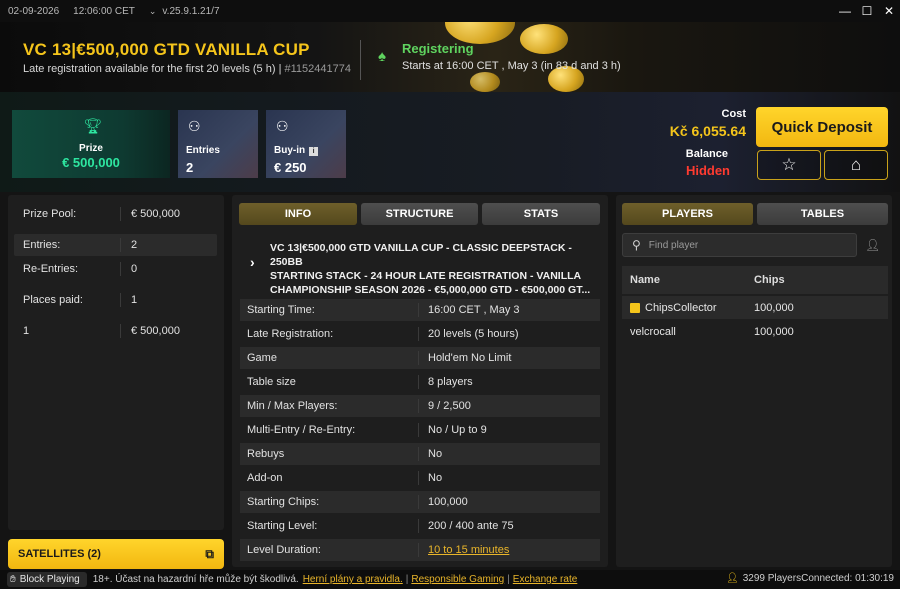 The height and width of the screenshot is (589, 900). I want to click on summary-row: Places paid: 1, so click(115, 300).